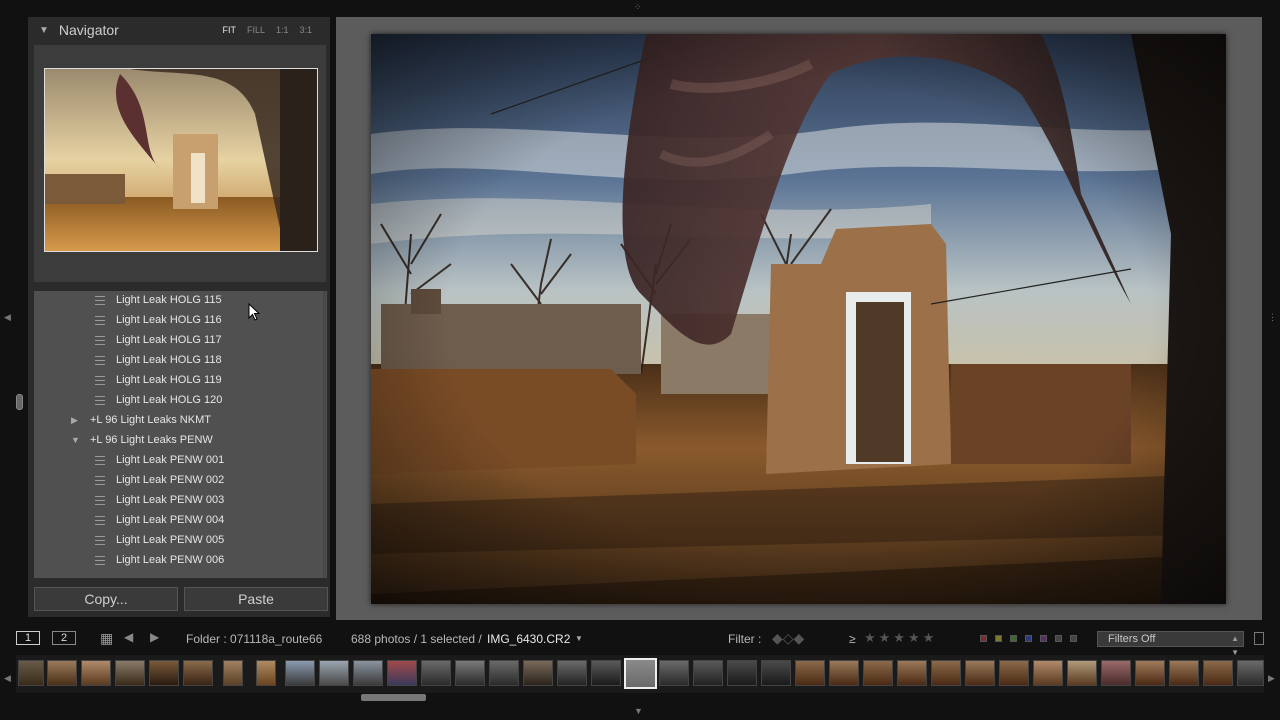 Image resolution: width=1280 pixels, height=720 pixels. What do you see at coordinates (180, 521) in the screenshot?
I see `list-item: Light Leak PENW 004` at bounding box center [180, 521].